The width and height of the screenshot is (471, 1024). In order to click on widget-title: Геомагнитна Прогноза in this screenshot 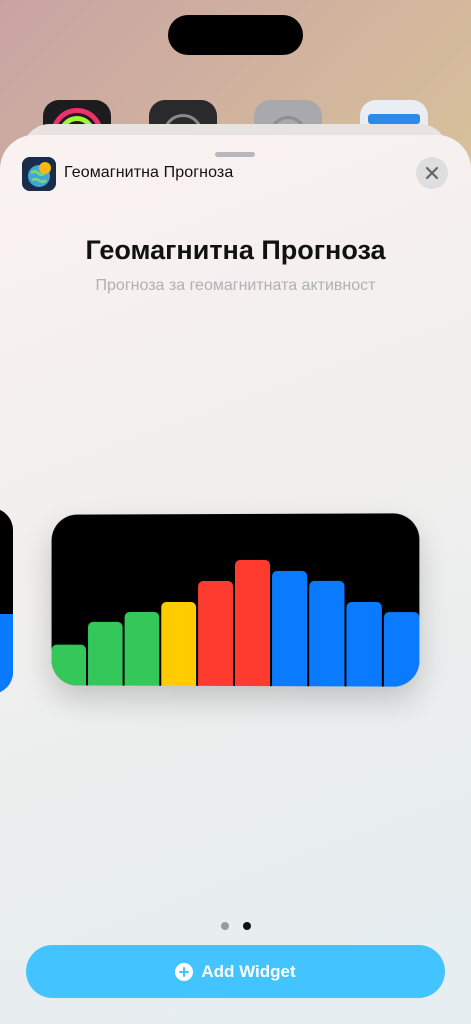, I will do `click(235, 250)`.